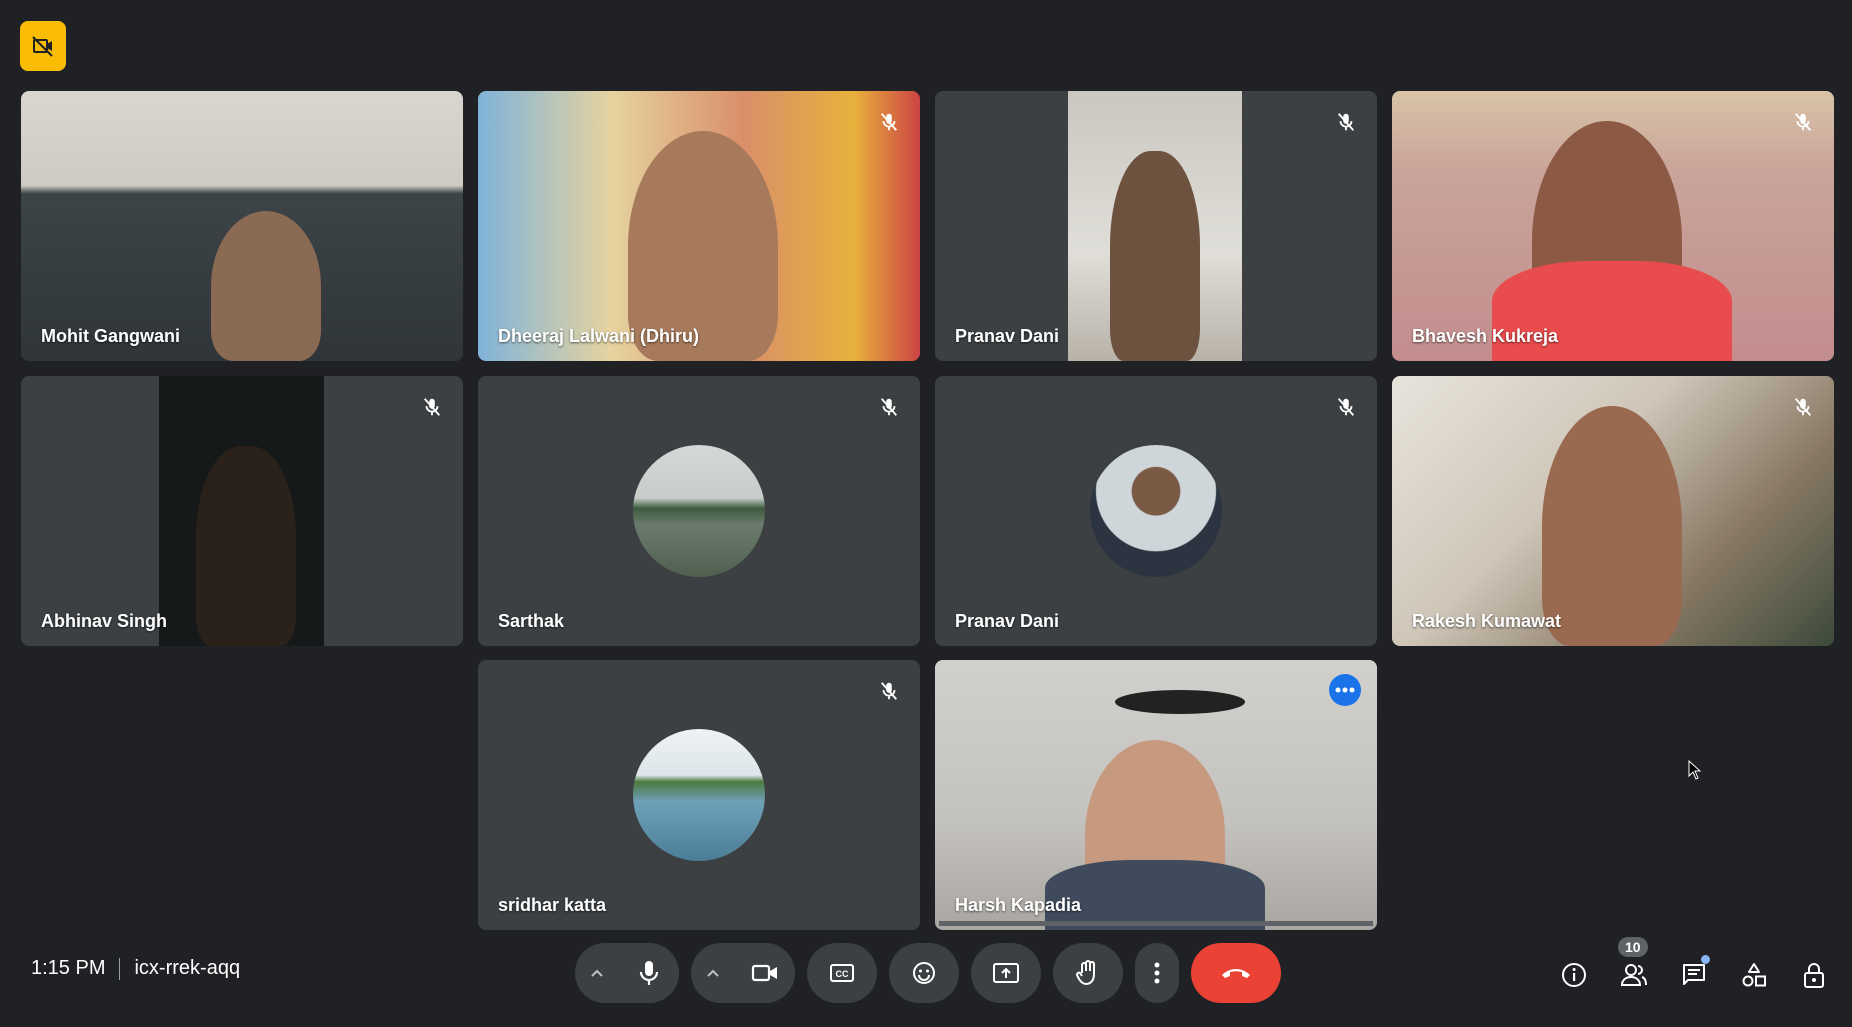 Image resolution: width=1852 pixels, height=1027 pixels. I want to click on info-icon, so click(1574, 975).